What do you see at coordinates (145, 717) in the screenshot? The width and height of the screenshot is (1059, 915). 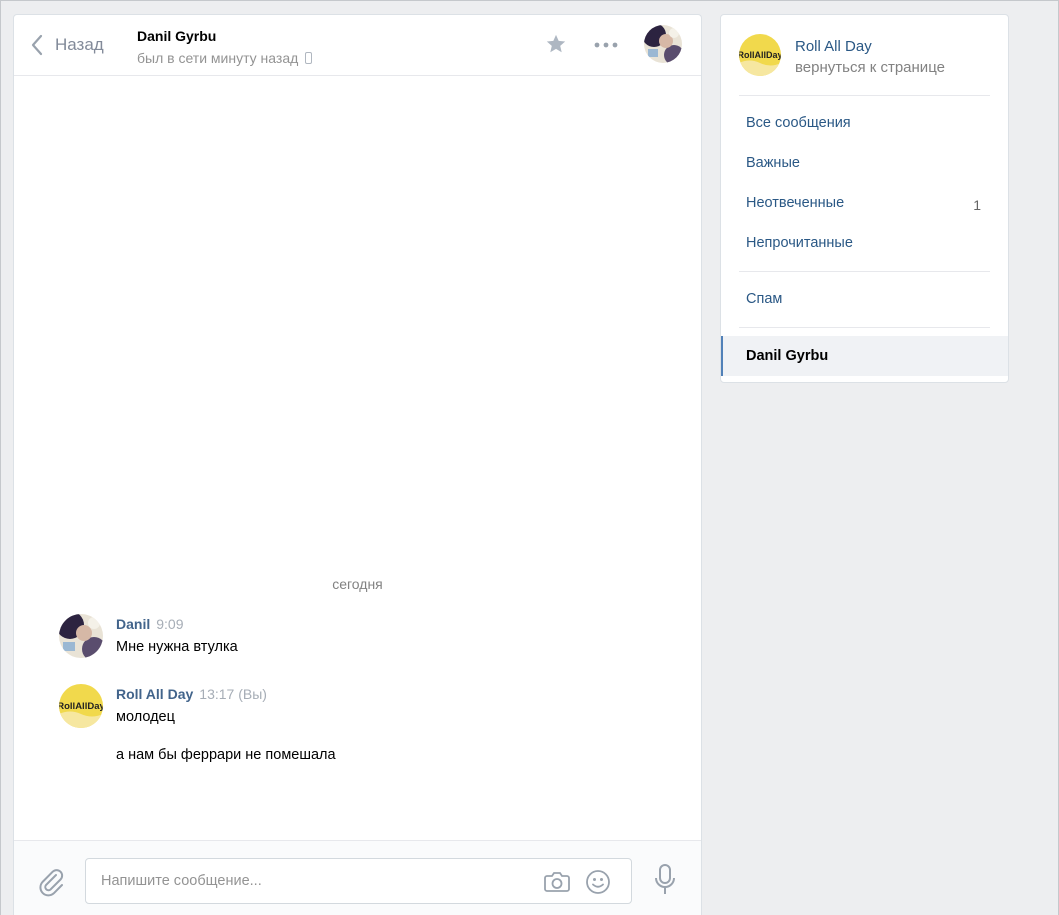 I see `message-text: молодец` at bounding box center [145, 717].